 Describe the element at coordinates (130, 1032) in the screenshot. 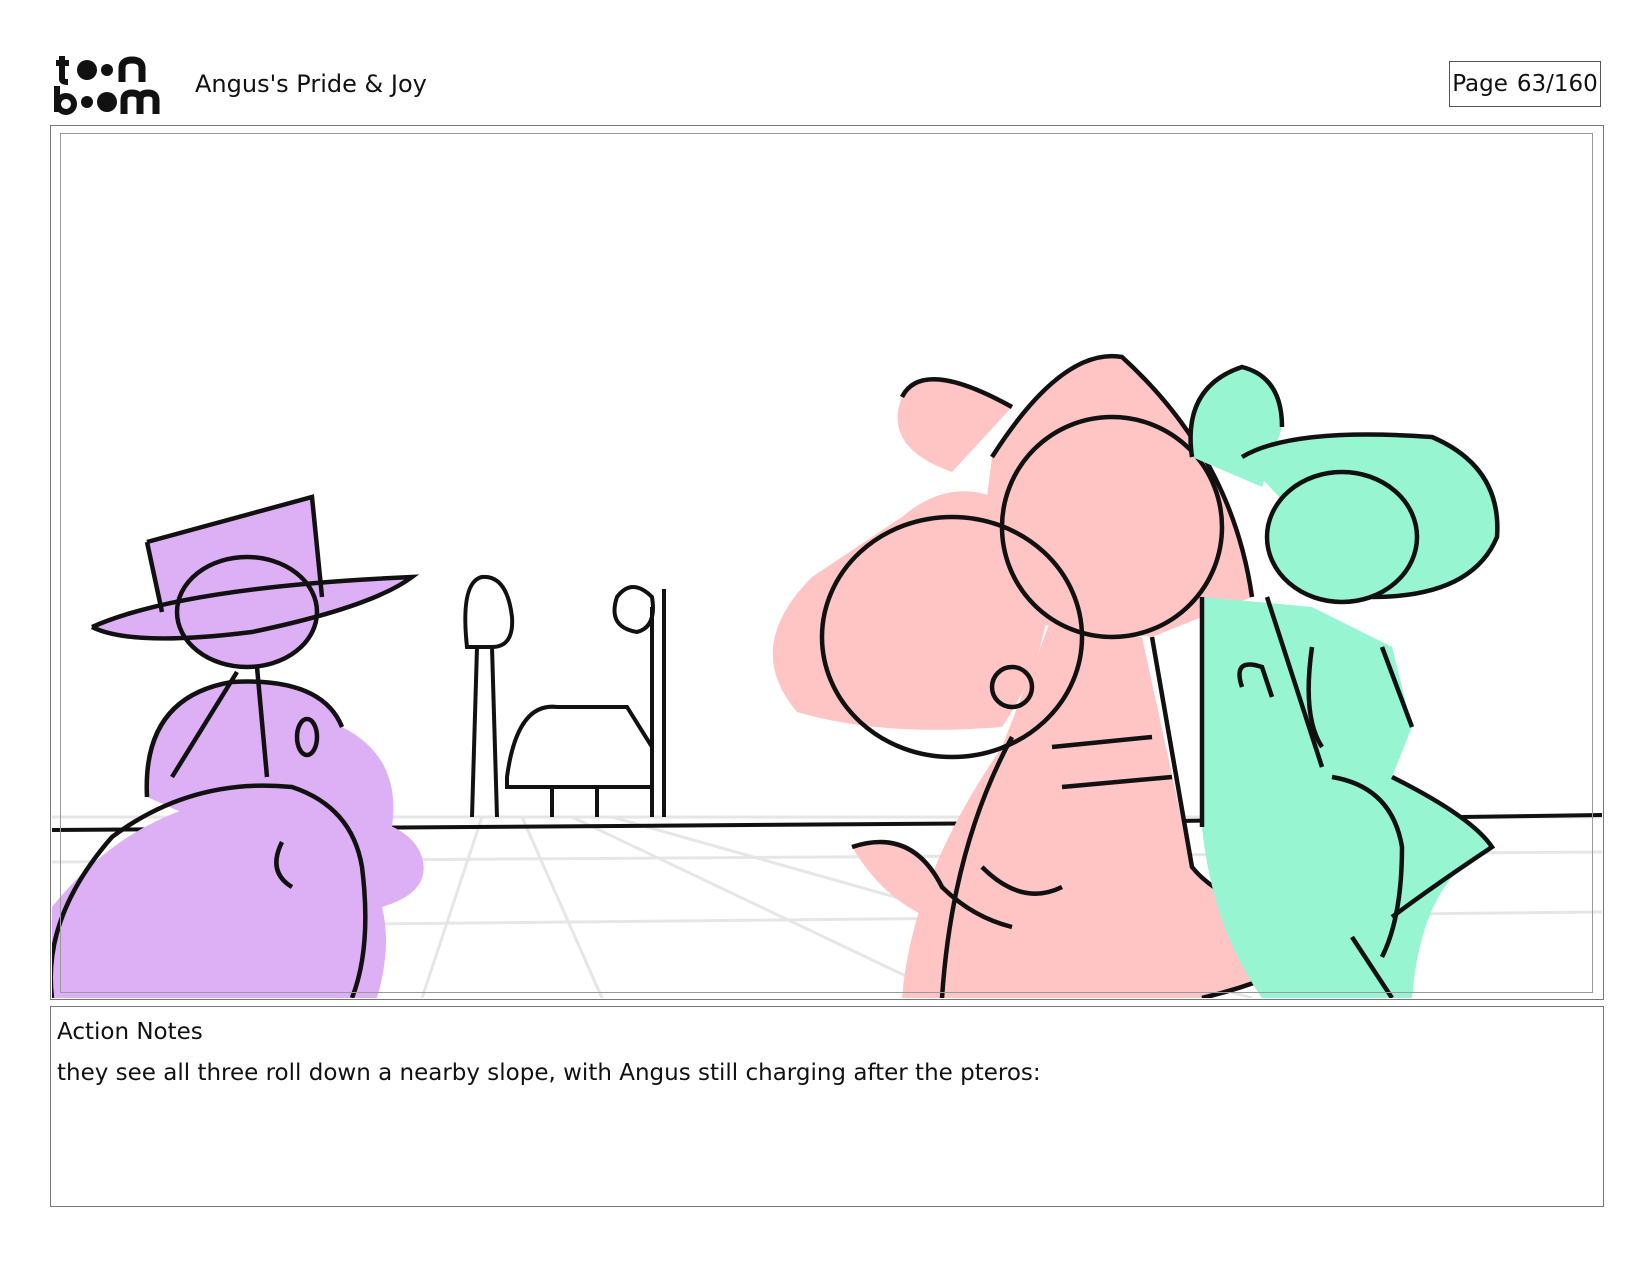

I see `action-notes-heading: Action Notes` at that location.